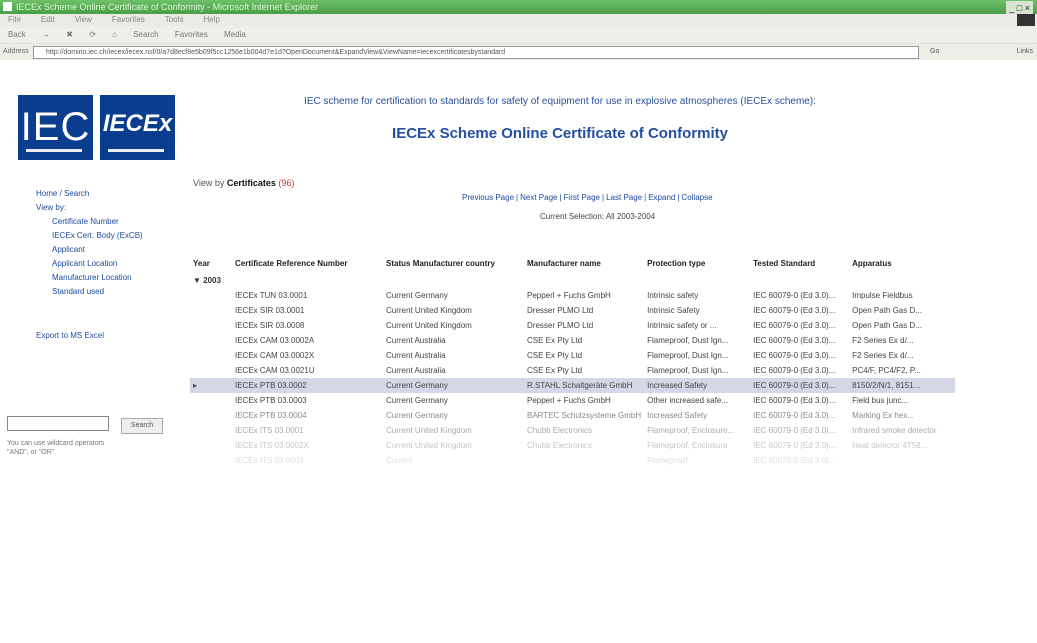  I want to click on col-apparatus: Apparatus, so click(902, 263).